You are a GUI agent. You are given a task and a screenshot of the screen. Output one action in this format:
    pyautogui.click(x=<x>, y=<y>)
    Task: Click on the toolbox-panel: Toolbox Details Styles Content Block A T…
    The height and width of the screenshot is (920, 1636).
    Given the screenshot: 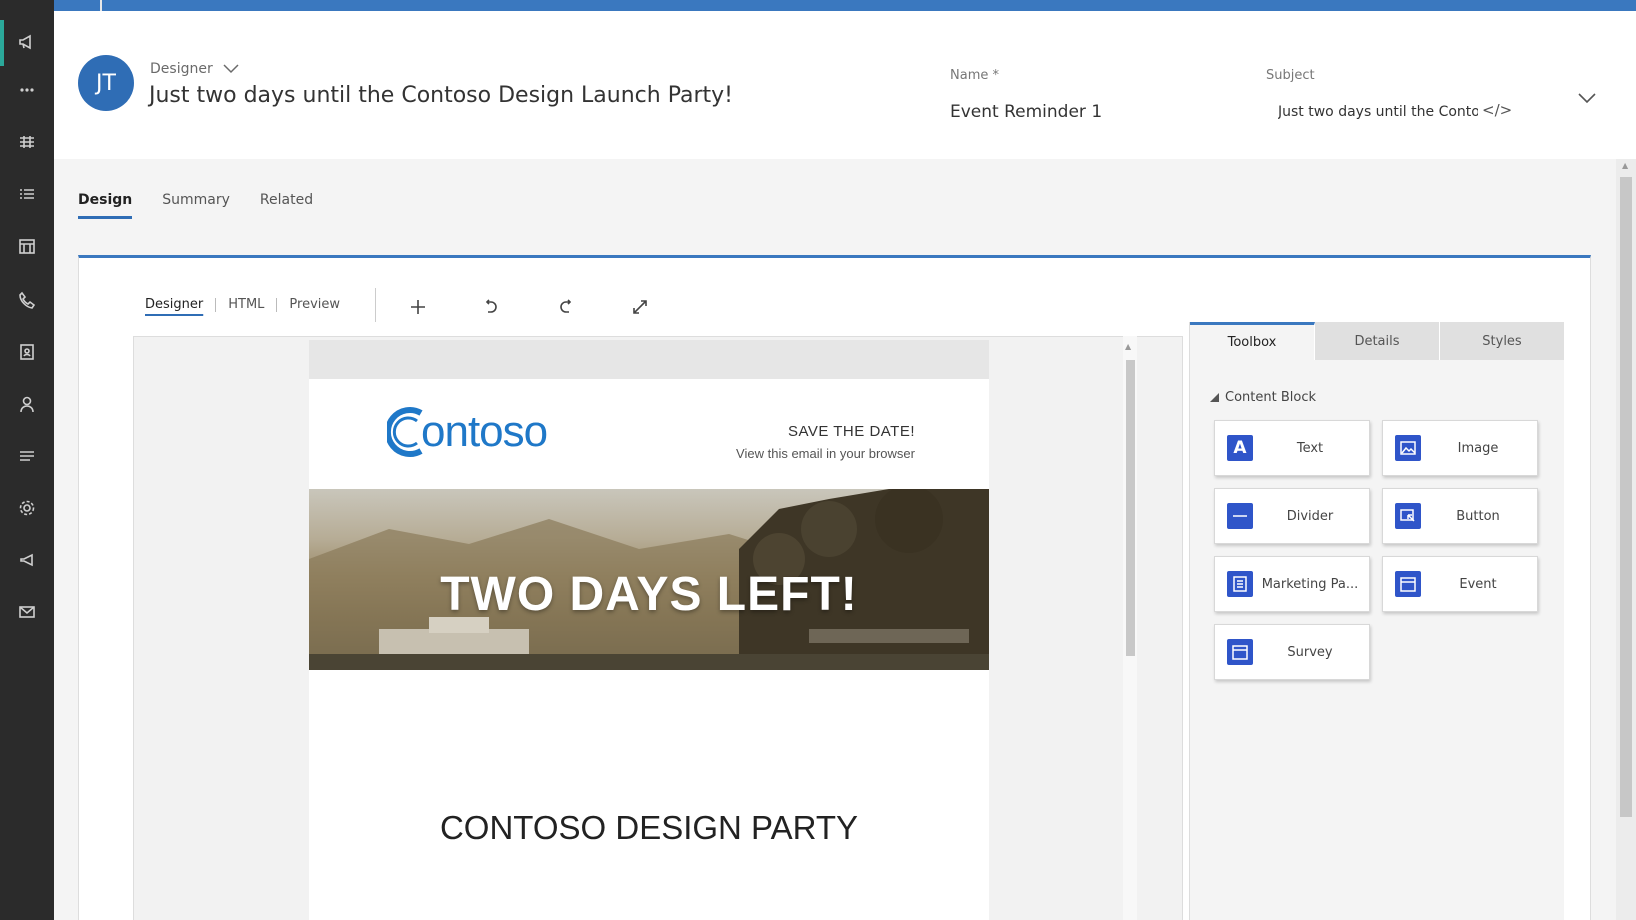 What is the action you would take?
    pyautogui.click(x=1377, y=621)
    